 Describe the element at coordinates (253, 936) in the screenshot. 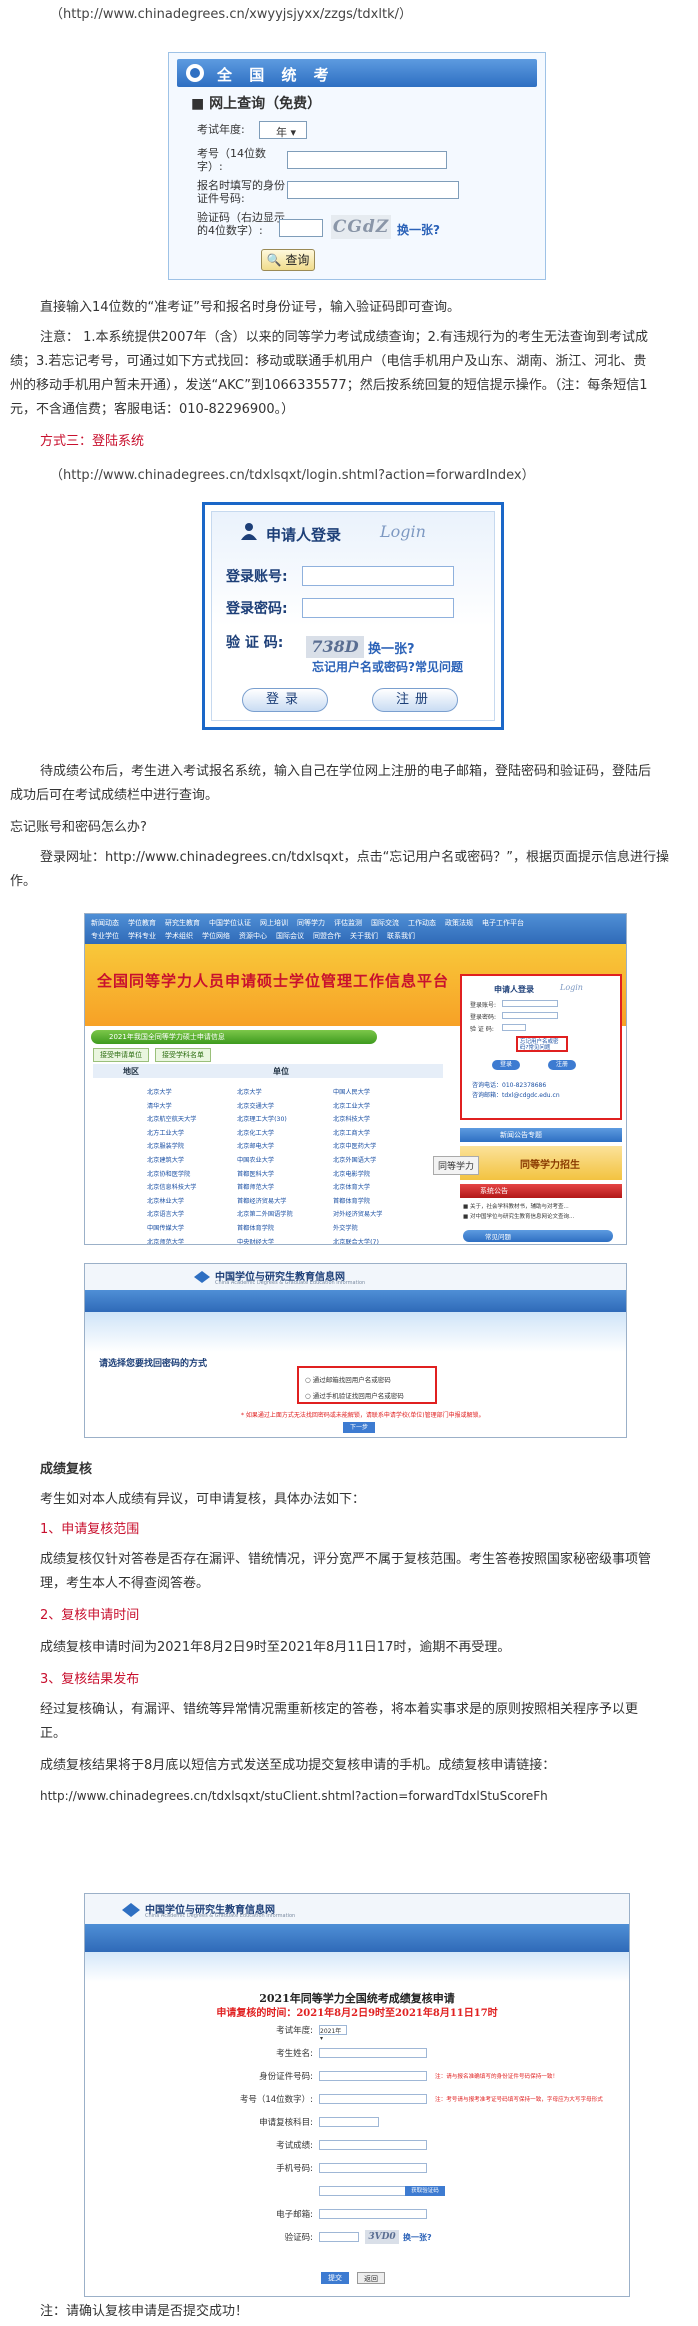

I see `site-nav-item: 资源中心` at that location.